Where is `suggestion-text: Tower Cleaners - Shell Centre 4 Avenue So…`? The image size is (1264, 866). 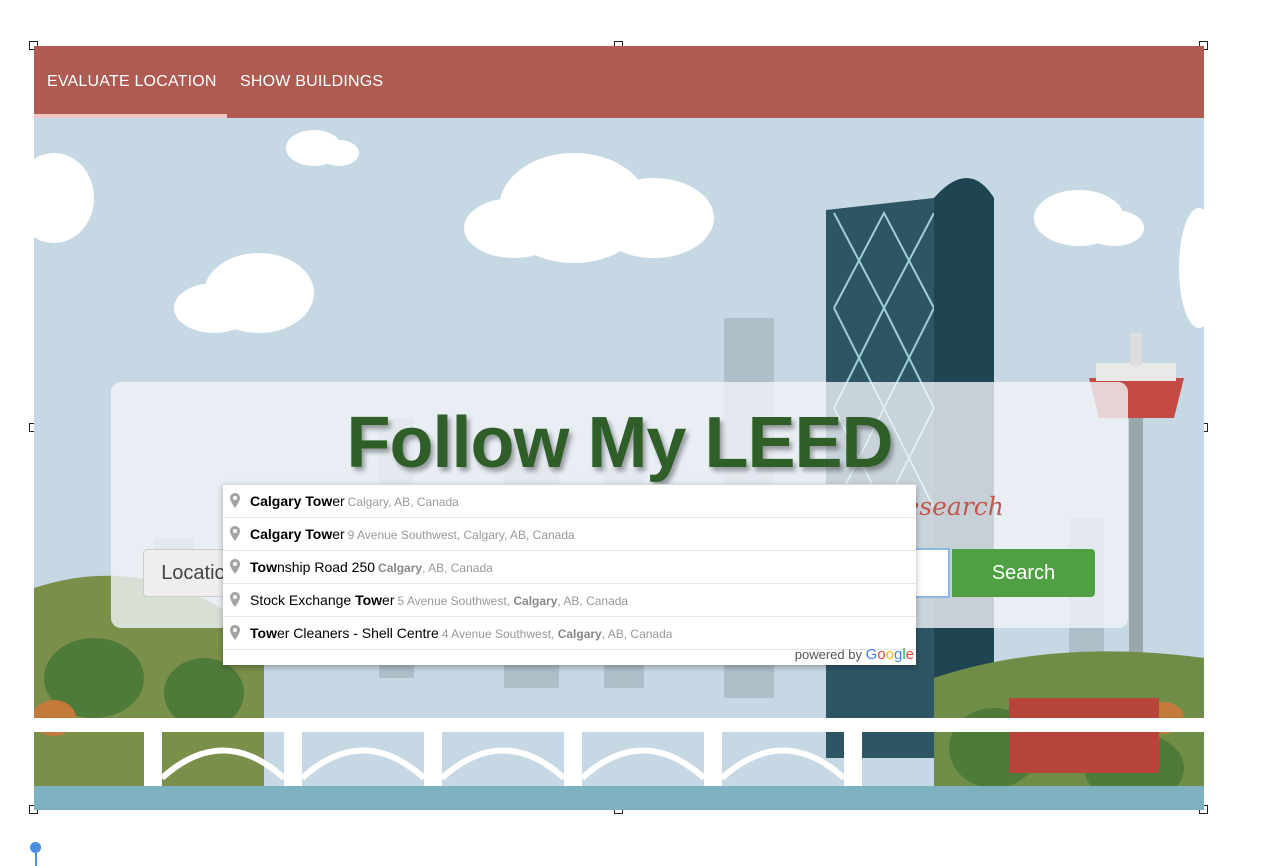 suggestion-text: Tower Cleaners - Shell Centre 4 Avenue So… is located at coordinates (461, 633).